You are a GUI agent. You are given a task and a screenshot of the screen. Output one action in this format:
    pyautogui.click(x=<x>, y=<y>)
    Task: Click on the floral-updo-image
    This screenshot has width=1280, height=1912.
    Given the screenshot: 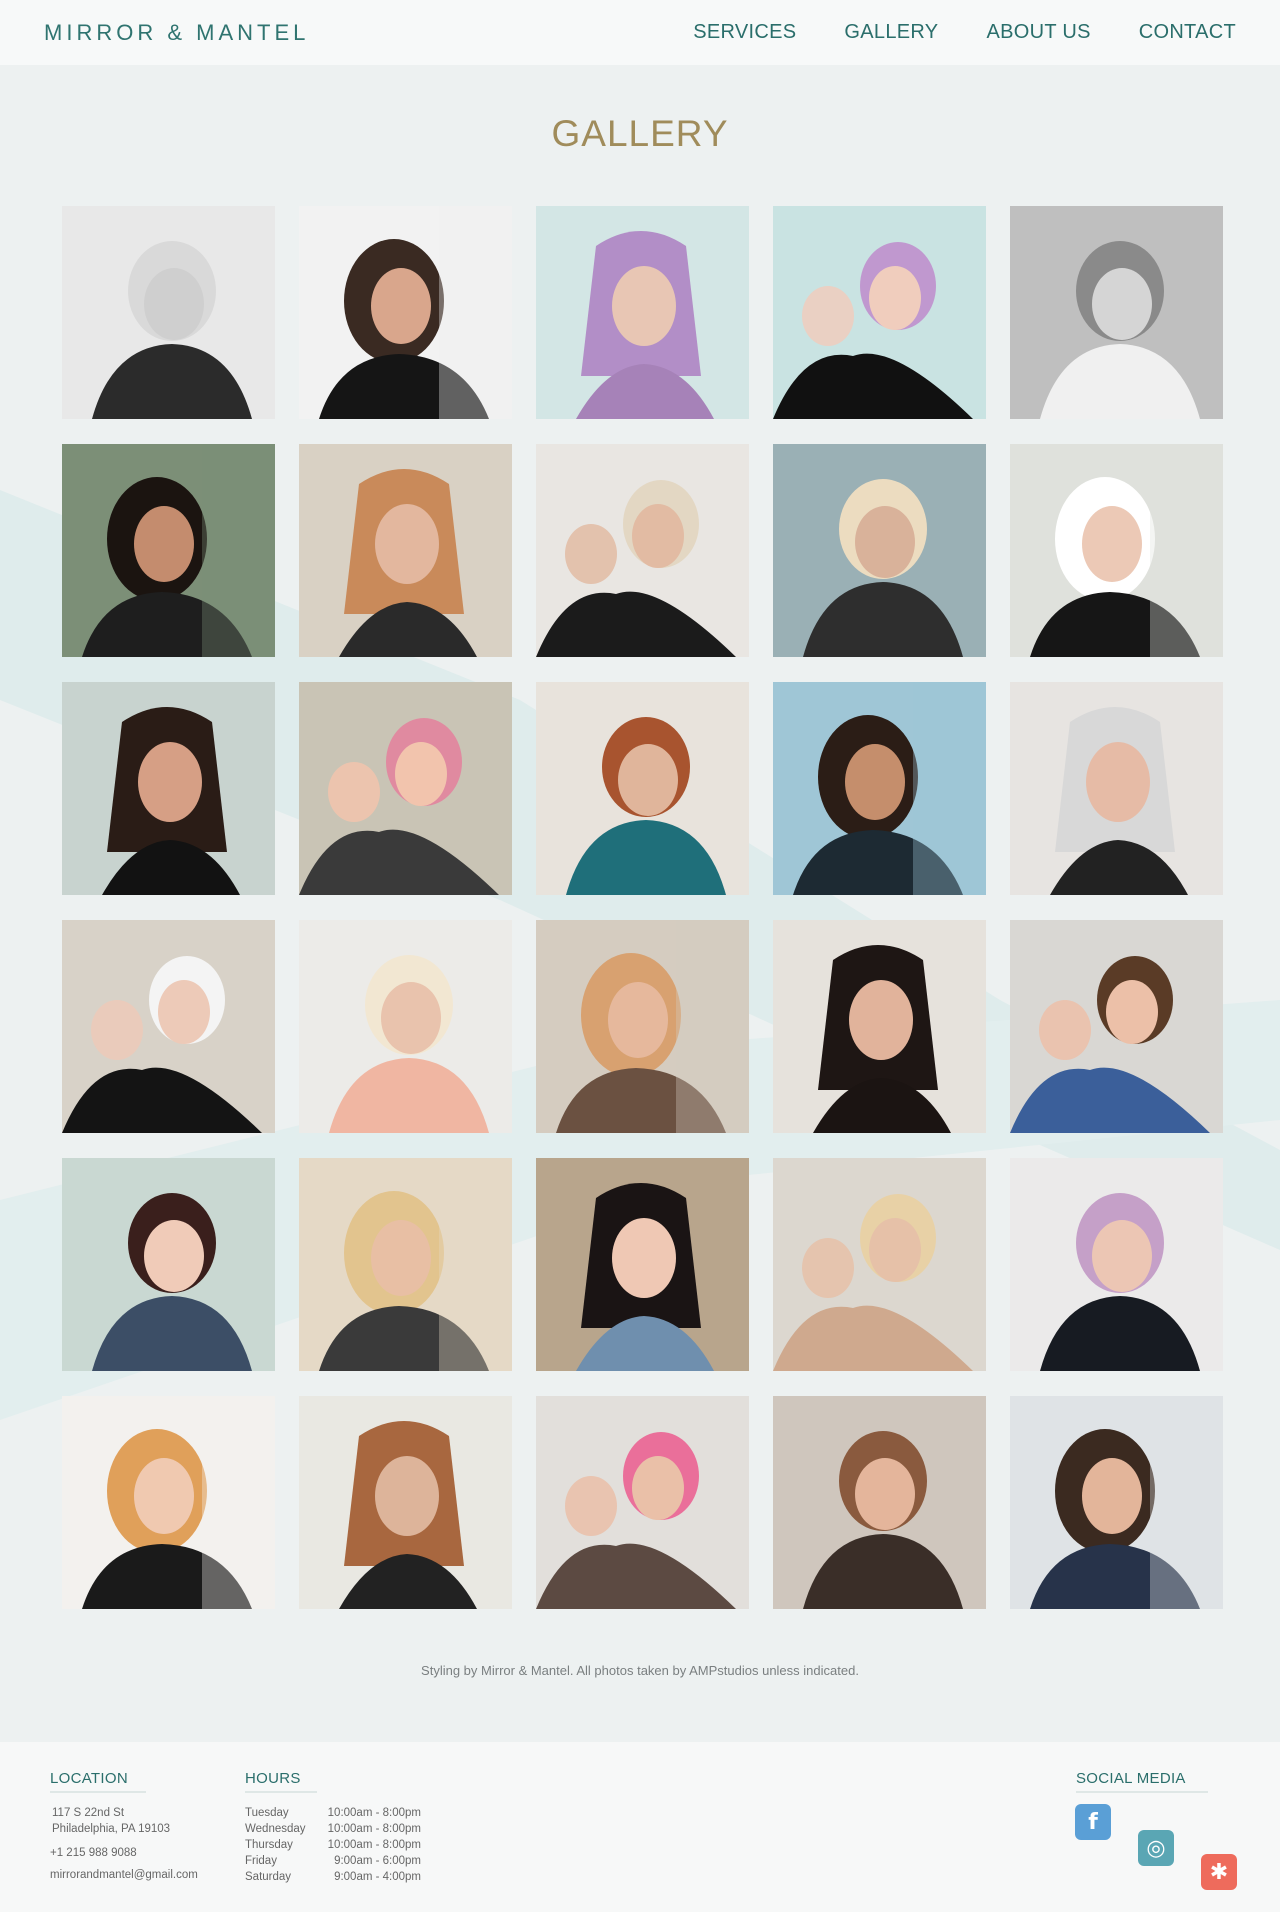 What is the action you would take?
    pyautogui.click(x=879, y=1264)
    